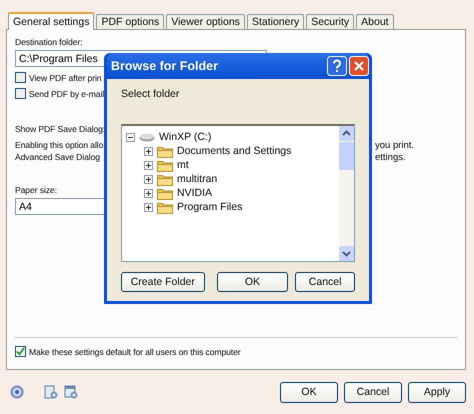 This screenshot has width=474, height=414. What do you see at coordinates (391, 157) in the screenshot?
I see `description-text: ettings.` at bounding box center [391, 157].